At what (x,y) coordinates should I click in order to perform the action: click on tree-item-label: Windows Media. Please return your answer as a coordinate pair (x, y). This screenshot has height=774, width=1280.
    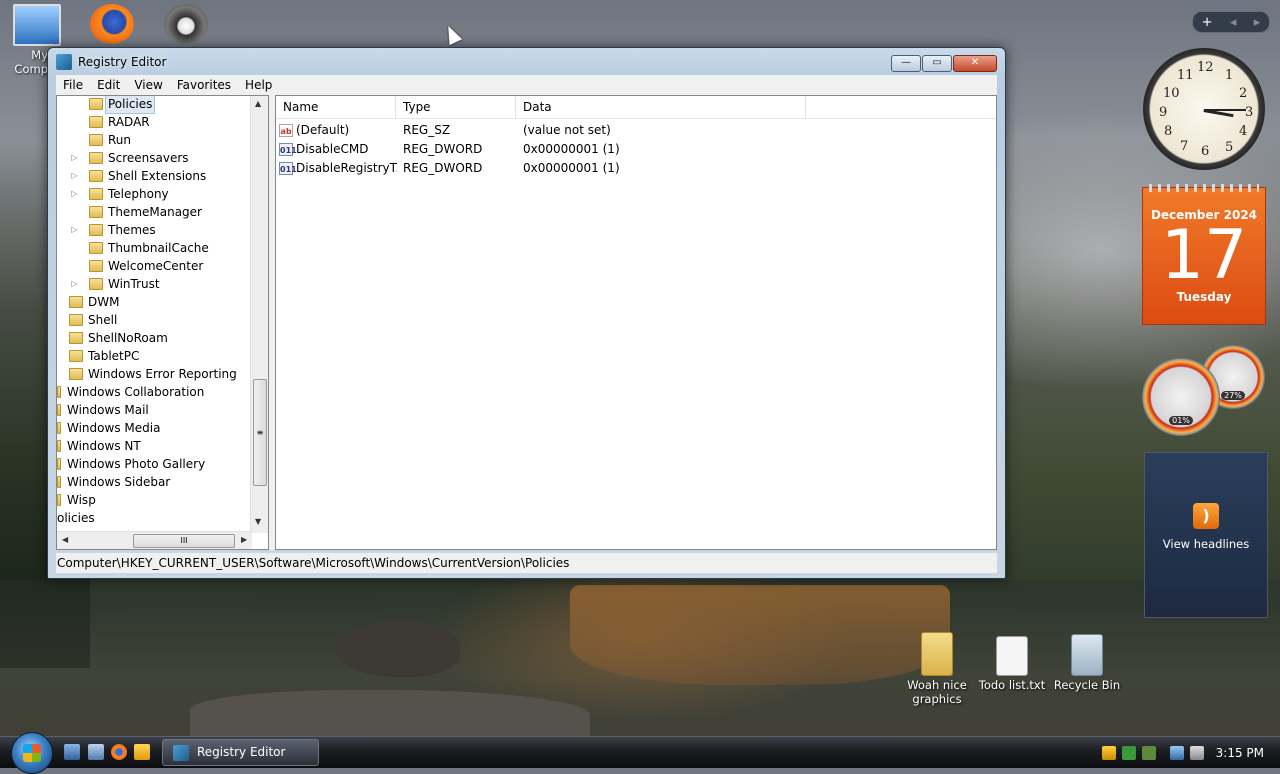
    Looking at the image, I should click on (114, 428).